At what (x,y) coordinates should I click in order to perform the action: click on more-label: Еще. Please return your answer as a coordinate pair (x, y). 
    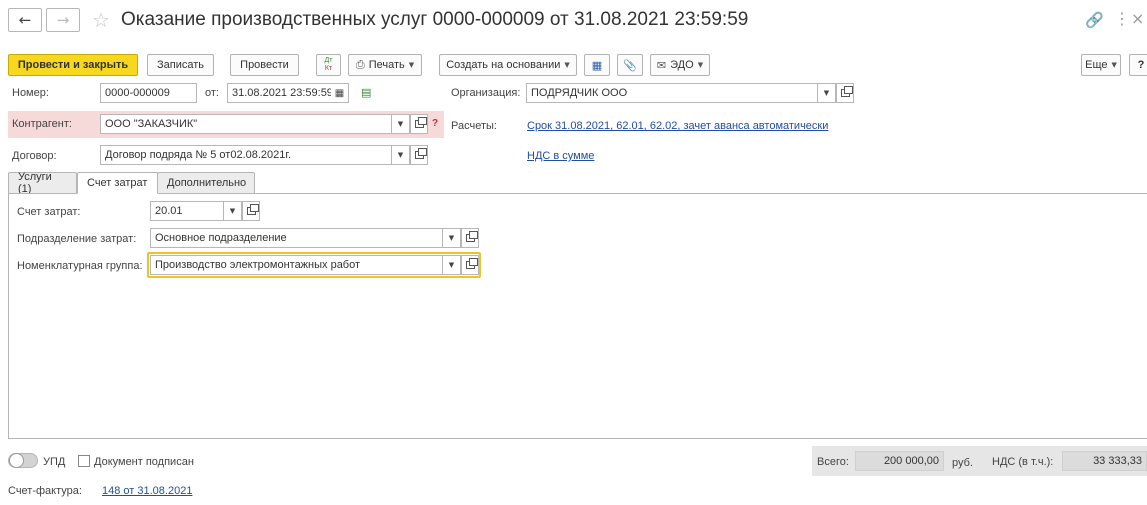
    Looking at the image, I should click on (1096, 65).